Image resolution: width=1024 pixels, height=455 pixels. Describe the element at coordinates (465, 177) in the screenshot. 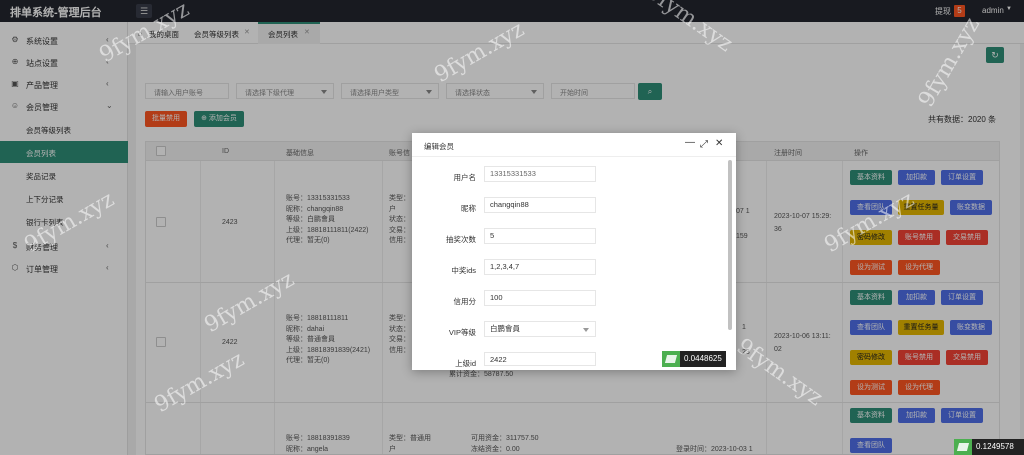

I see `username-label: 用户名` at that location.